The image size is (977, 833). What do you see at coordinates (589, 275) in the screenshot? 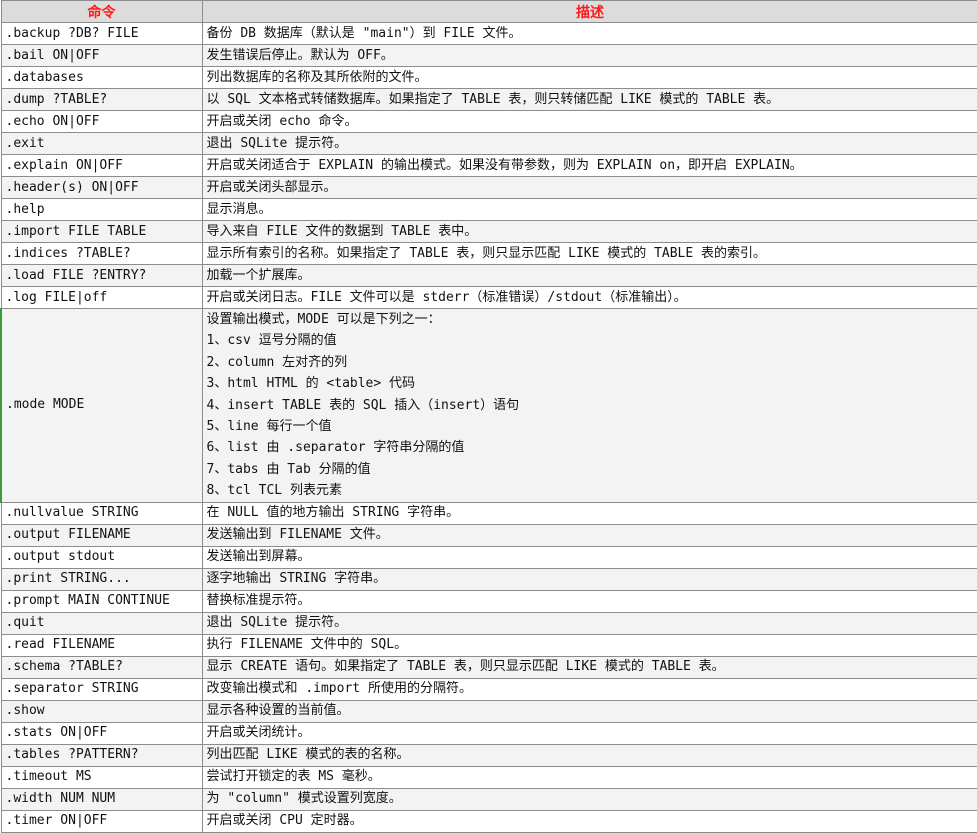
I see `description-cell: 加载一个扩展库。` at bounding box center [589, 275].